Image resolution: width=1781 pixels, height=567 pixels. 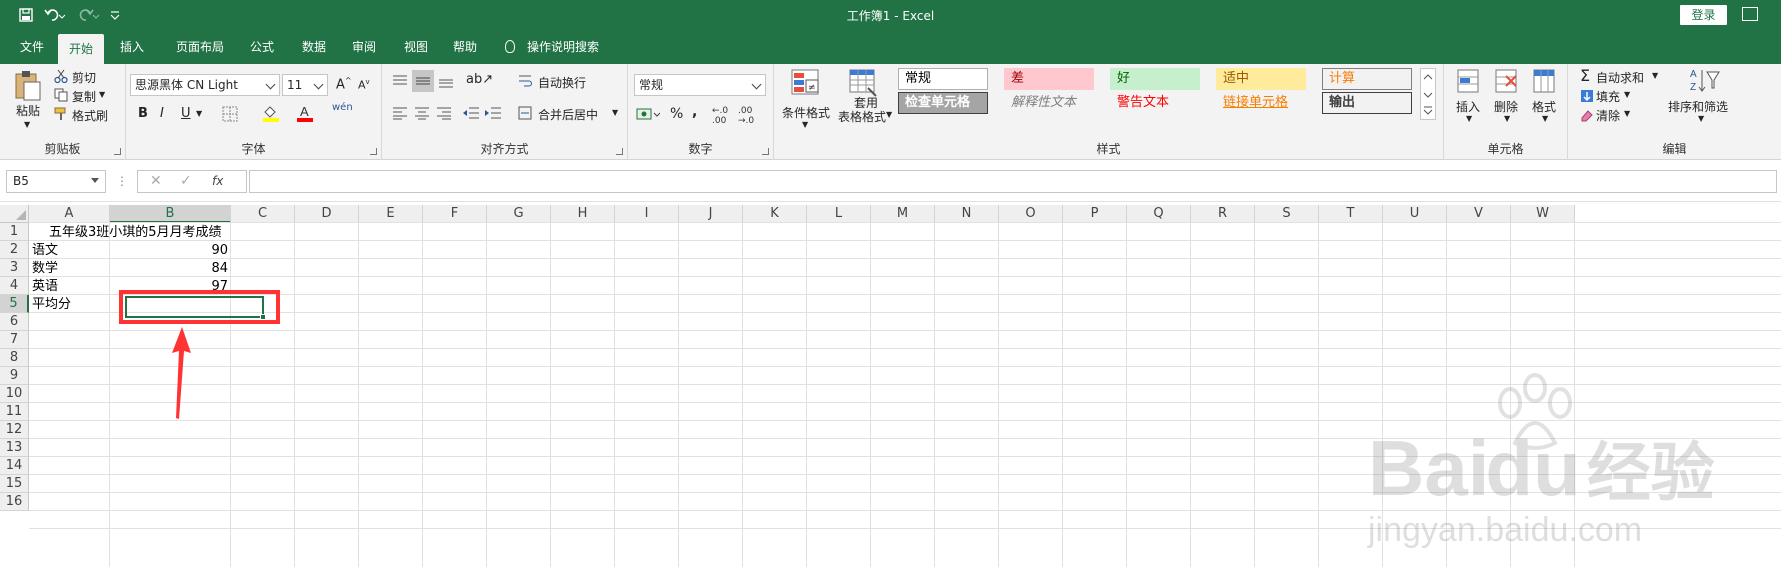 I want to click on paste-dropdown-icon: ▼, so click(x=27, y=124).